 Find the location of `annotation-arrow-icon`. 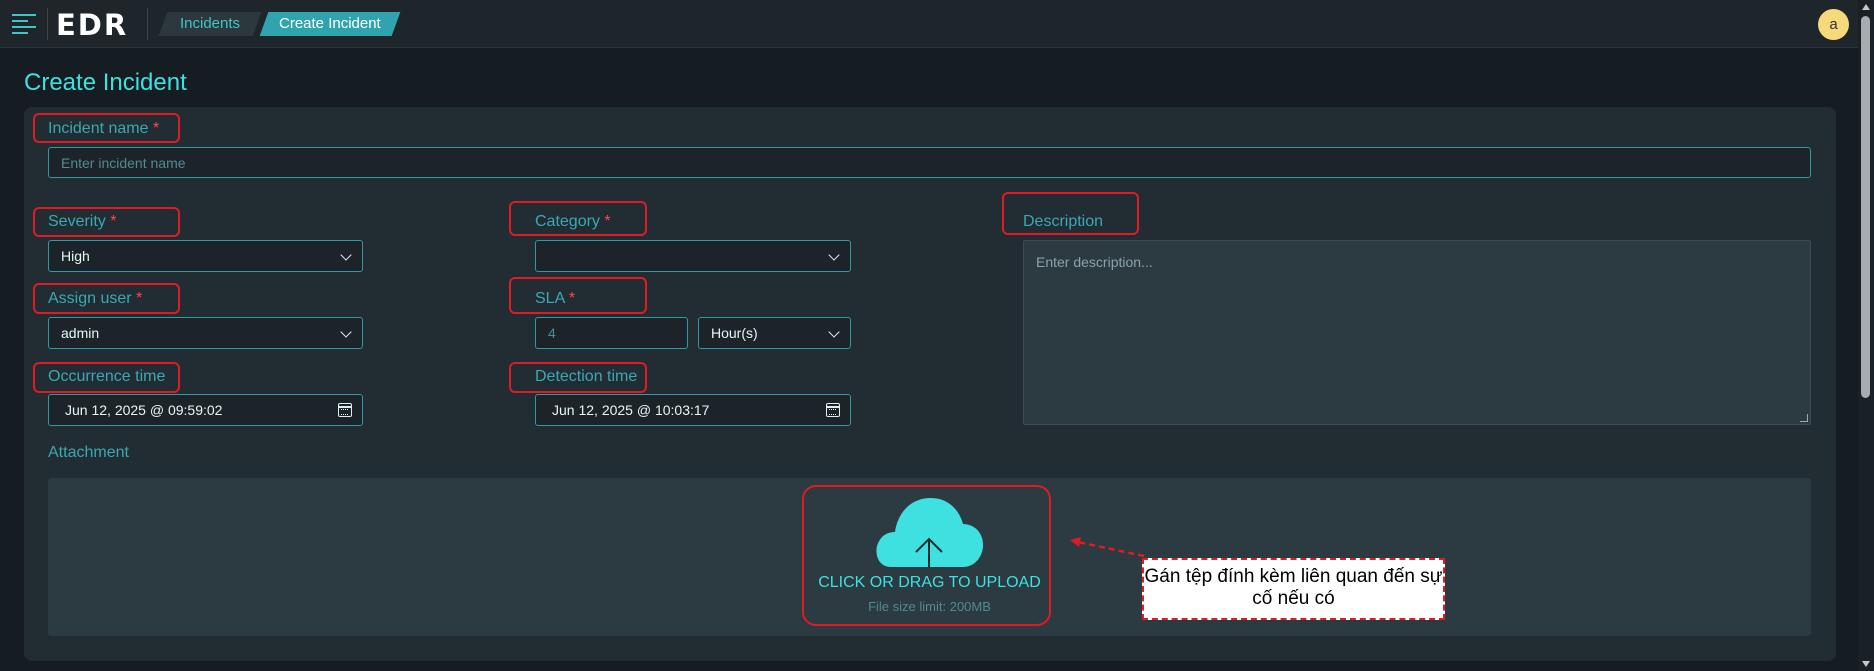

annotation-arrow-icon is located at coordinates (1107, 547).